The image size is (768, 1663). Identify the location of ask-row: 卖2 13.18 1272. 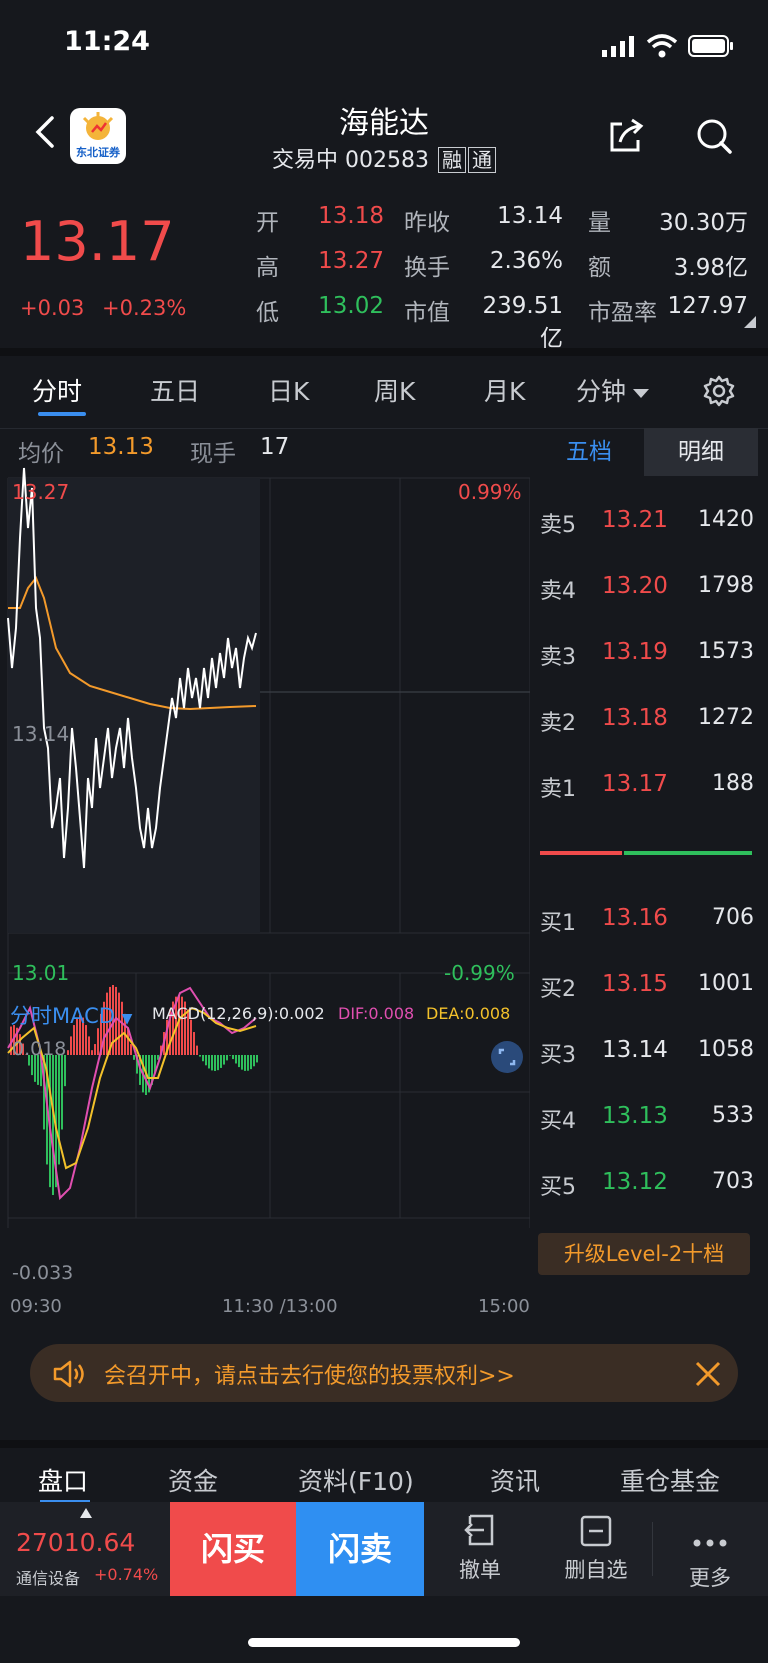
(647, 723).